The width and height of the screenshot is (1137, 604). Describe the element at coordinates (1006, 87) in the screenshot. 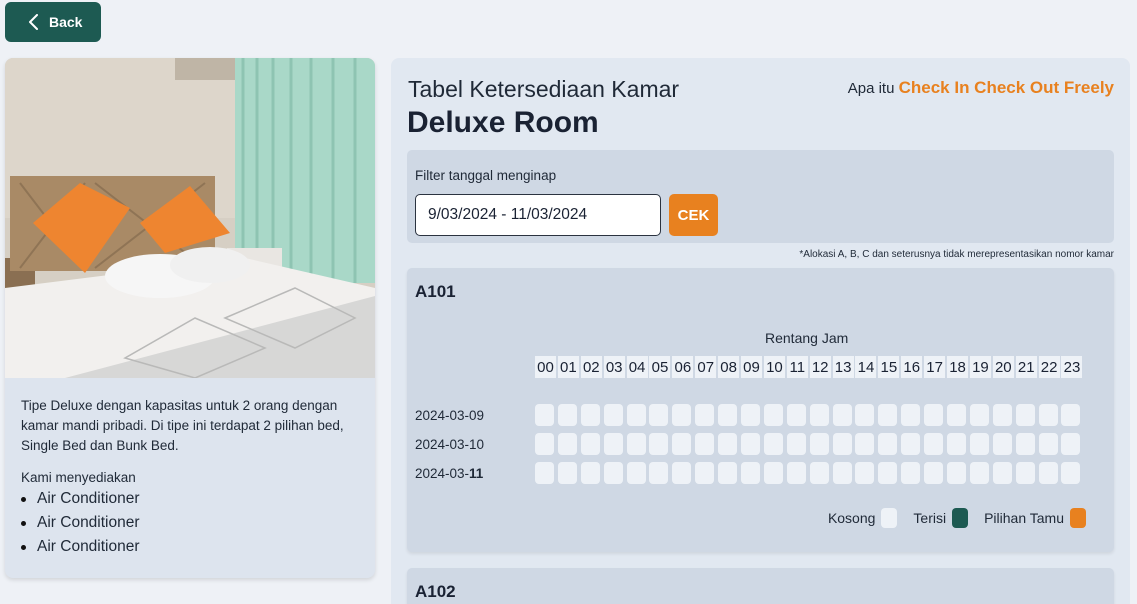

I see `check-in-out-link: Check In Check Out Freely` at that location.